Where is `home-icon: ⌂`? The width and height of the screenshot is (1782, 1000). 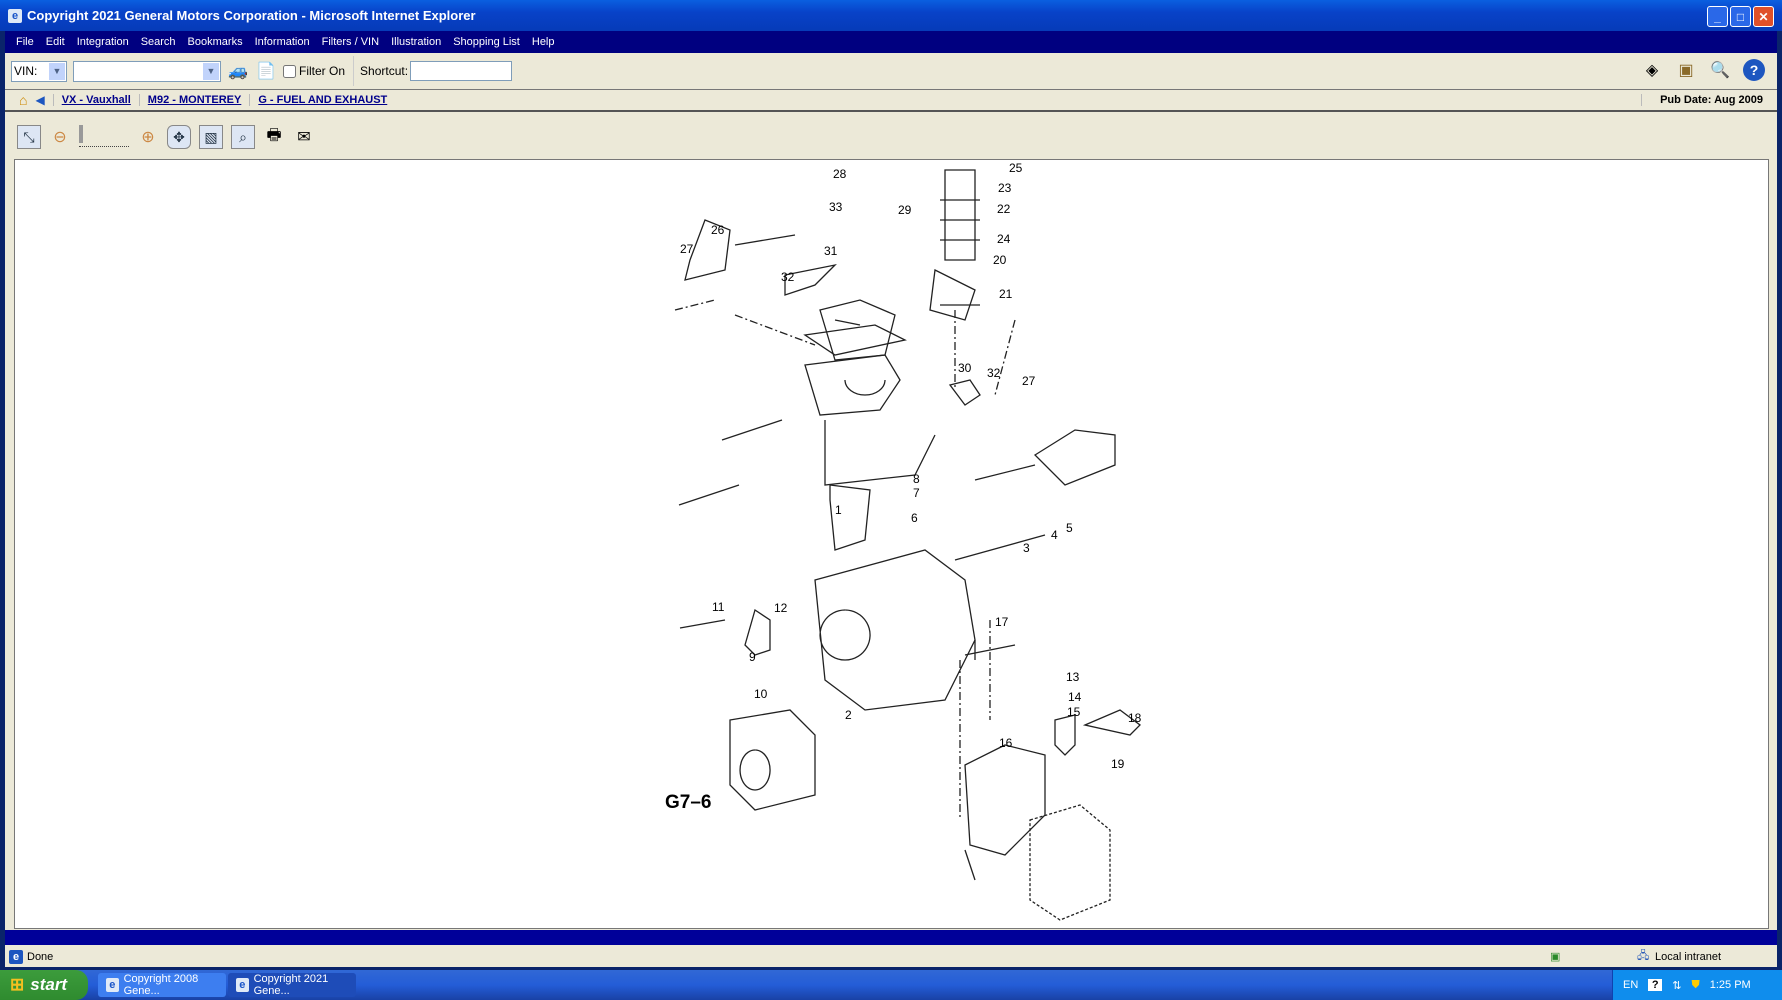
home-icon: ⌂ is located at coordinates (23, 100).